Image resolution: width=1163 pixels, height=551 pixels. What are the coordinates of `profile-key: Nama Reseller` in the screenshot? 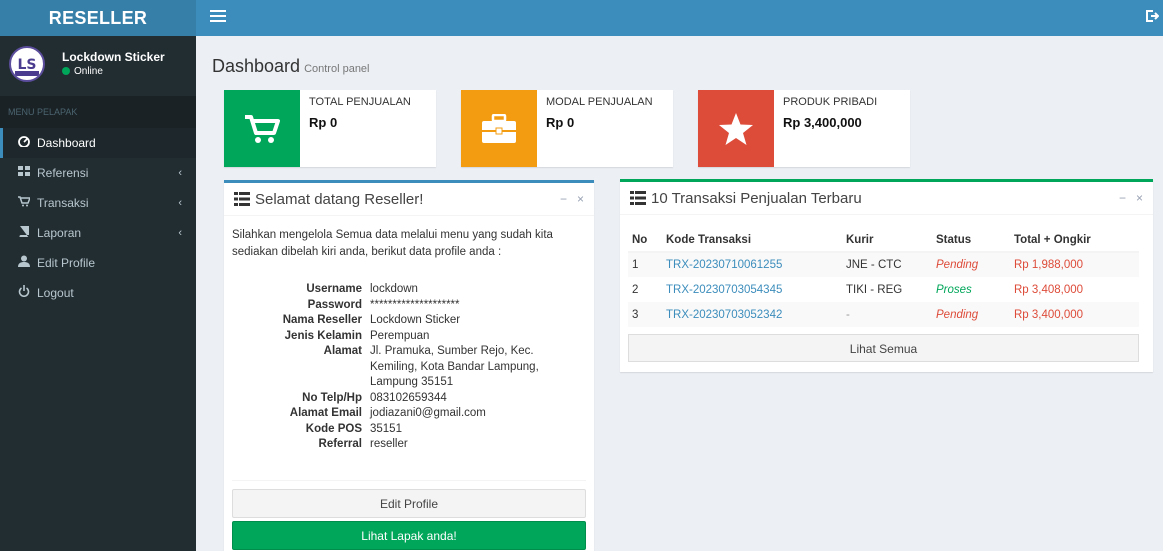 It's located at (322, 320).